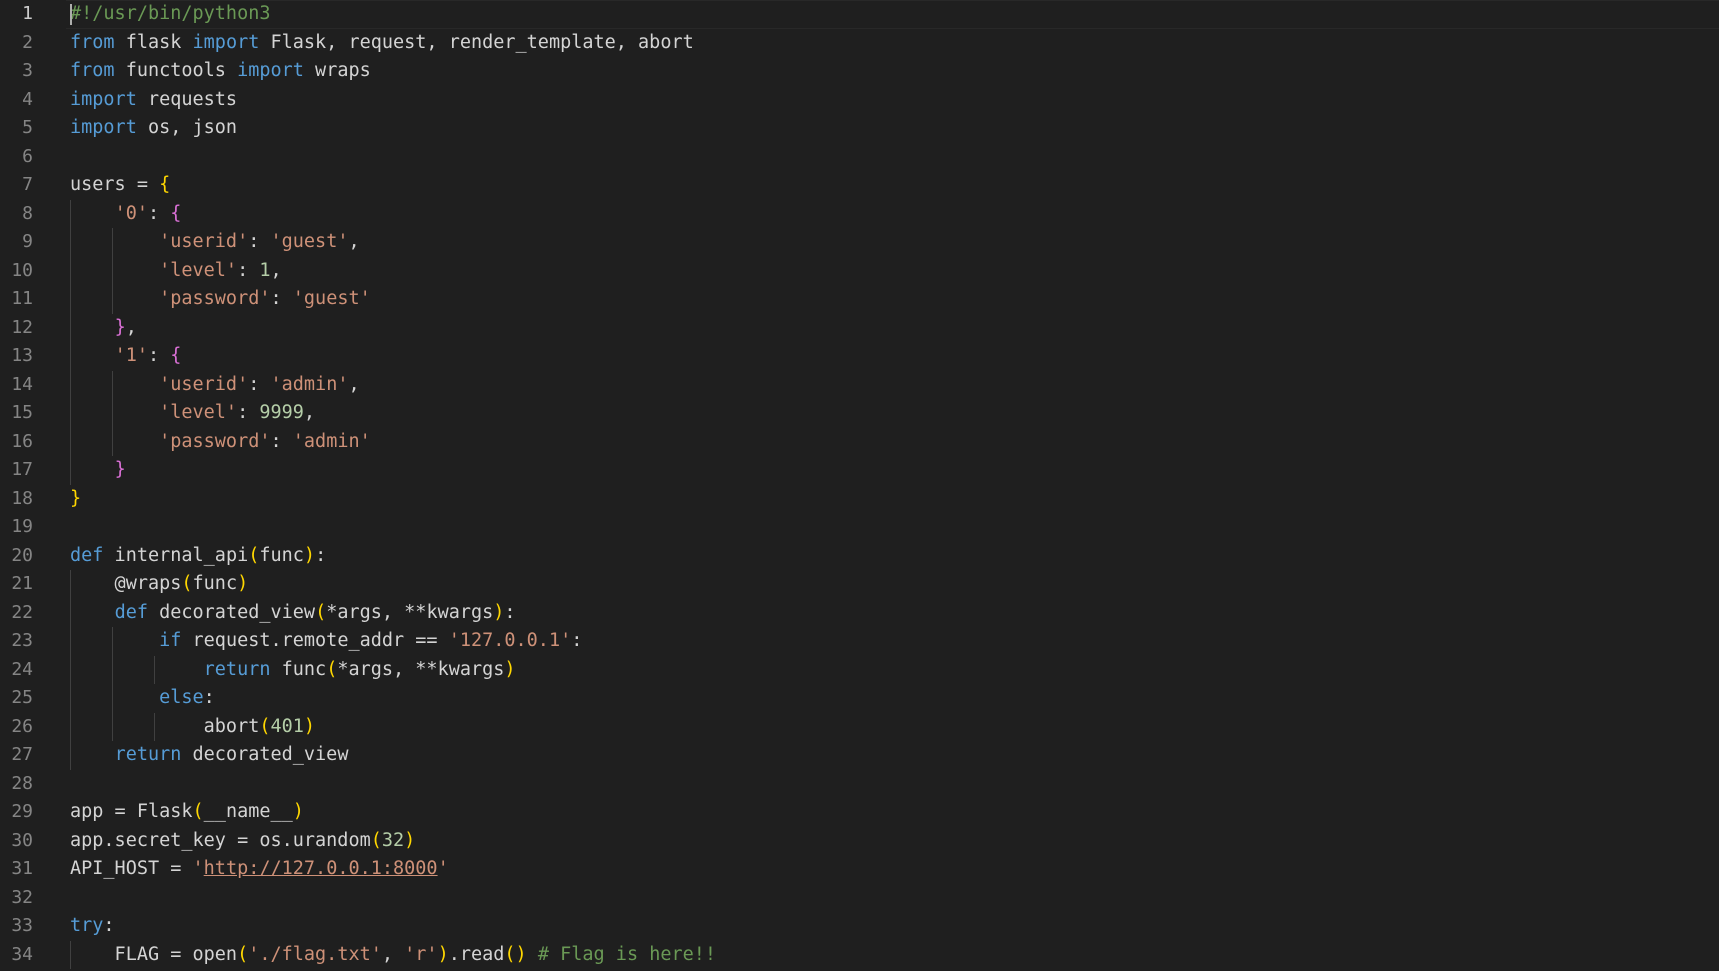 This screenshot has width=1719, height=971. I want to click on token-str: 'guest', so click(331, 298).